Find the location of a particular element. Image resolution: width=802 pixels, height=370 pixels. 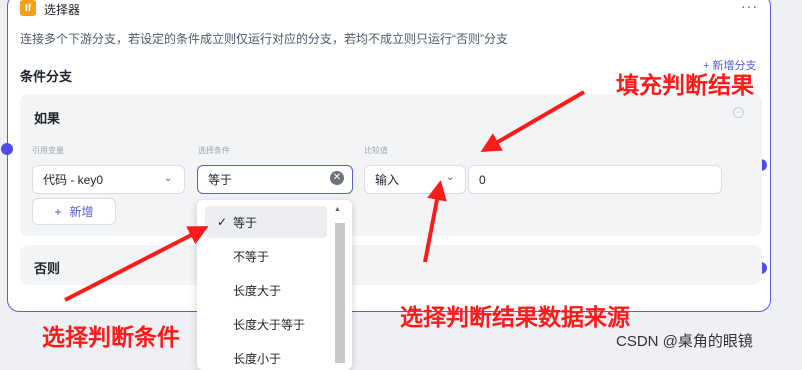

annotation-select-condition: 选择判断条件 is located at coordinates (111, 337).